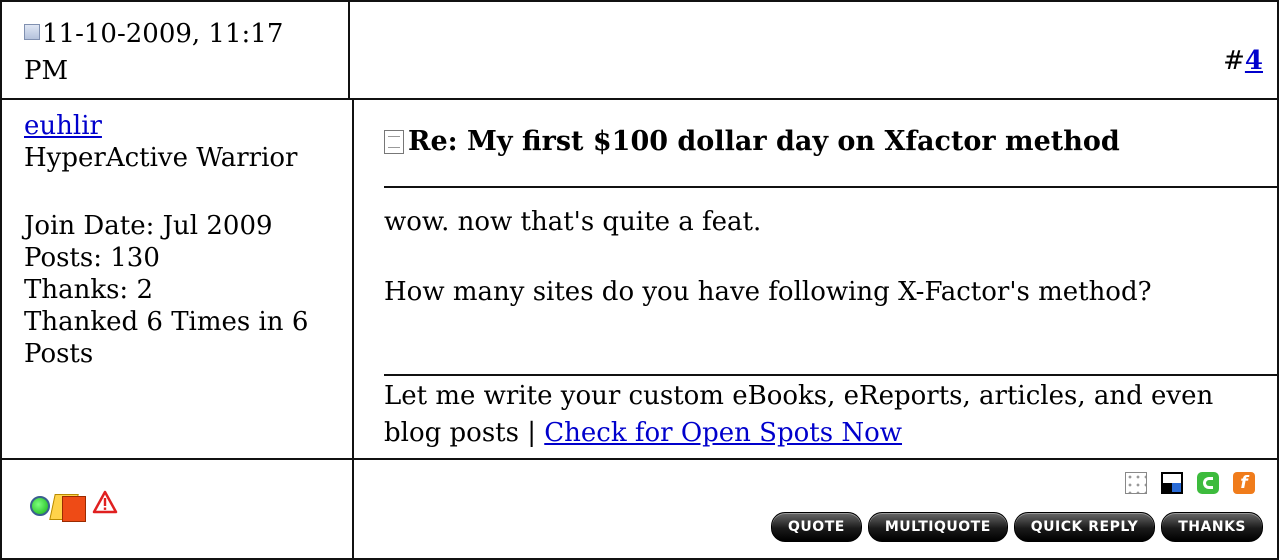 Image resolution: width=1279 pixels, height=560 pixels. Describe the element at coordinates (1084, 527) in the screenshot. I see `quick-reply-button: QUICK REPLY` at that location.